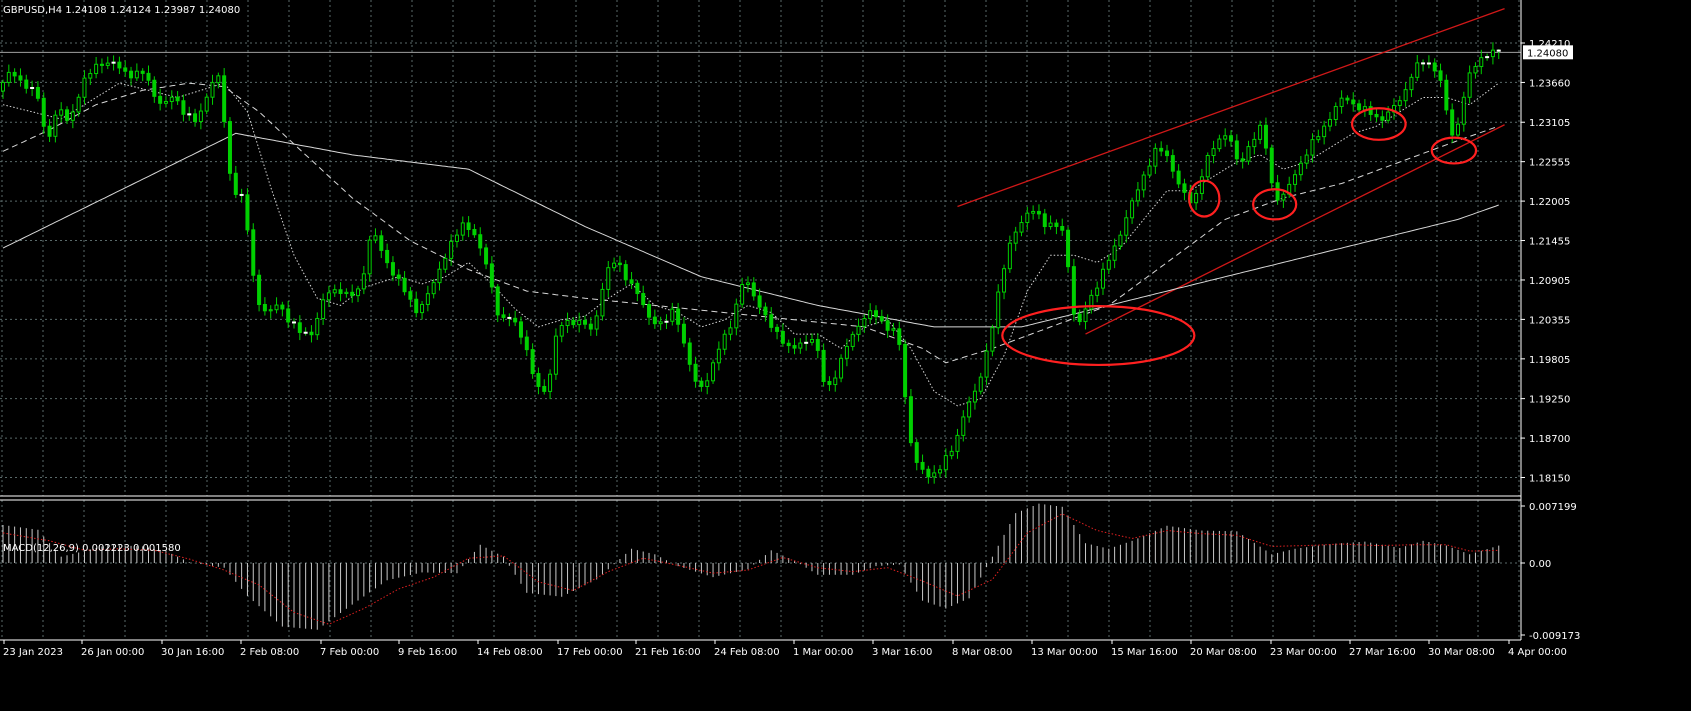 The height and width of the screenshot is (711, 1691). Describe the element at coordinates (1231, 107) in the screenshot. I see `channel-line` at that location.